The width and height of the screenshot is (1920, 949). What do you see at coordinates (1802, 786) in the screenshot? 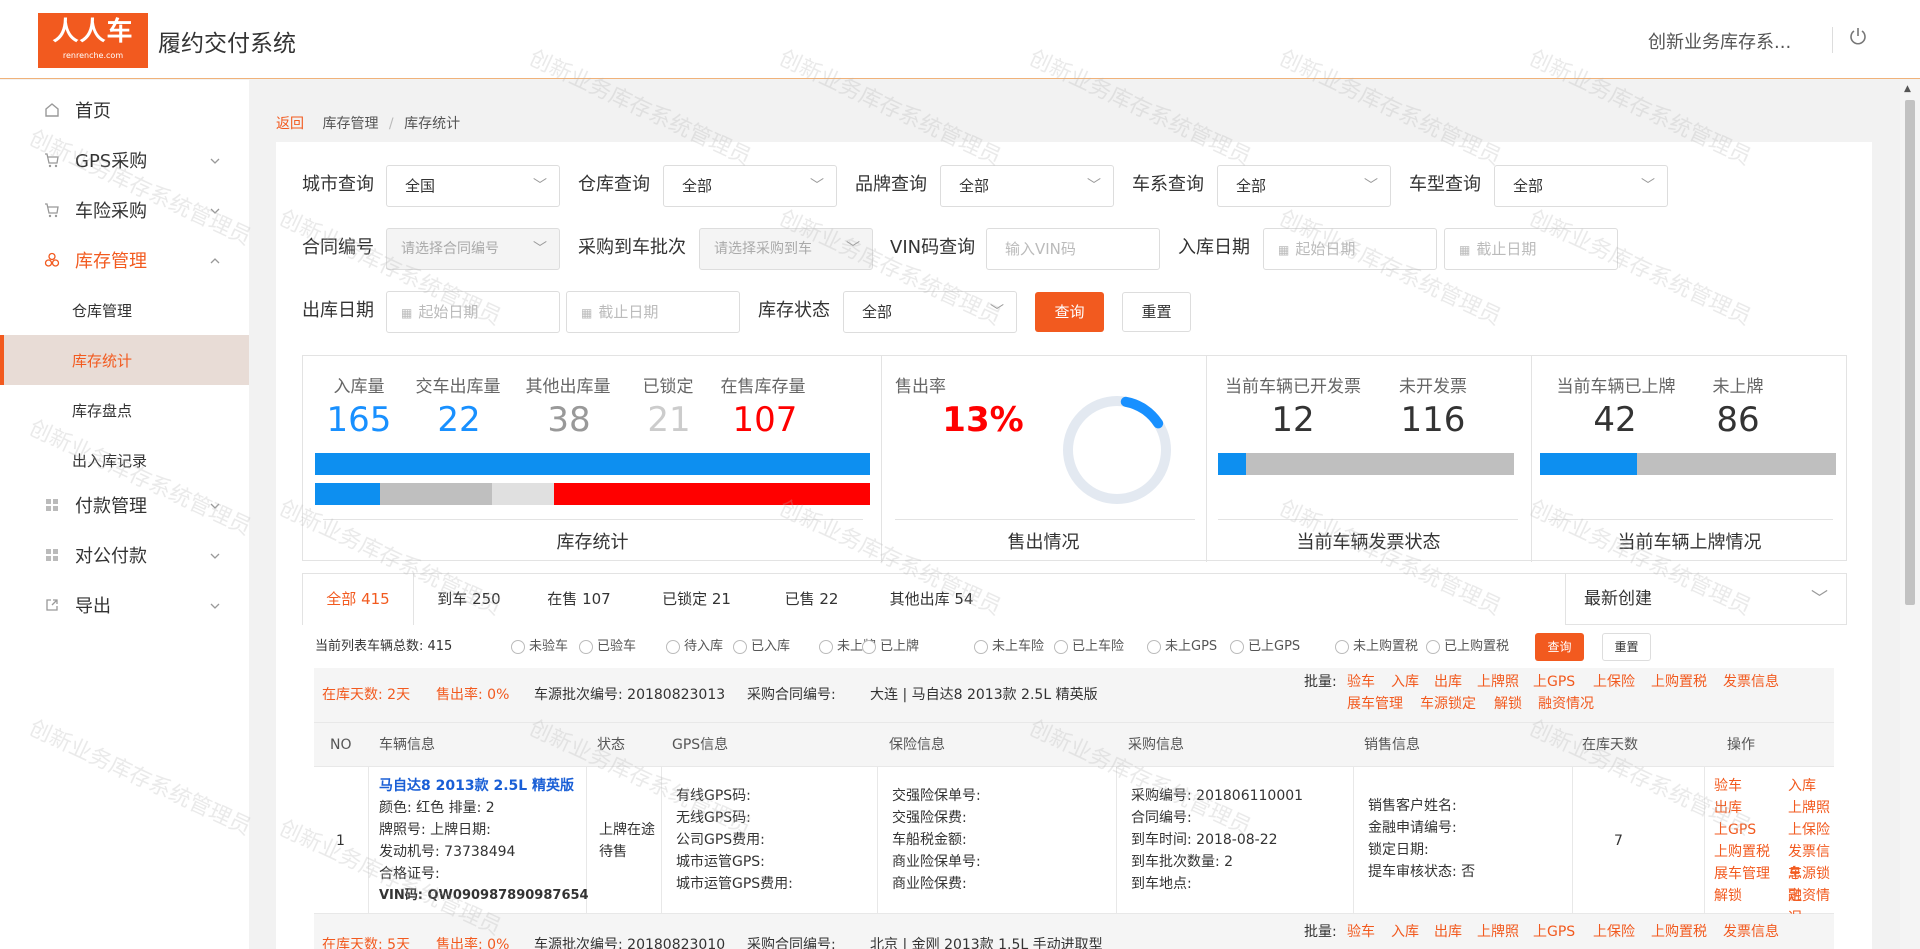
I see `row-op-link: 入库` at bounding box center [1802, 786].